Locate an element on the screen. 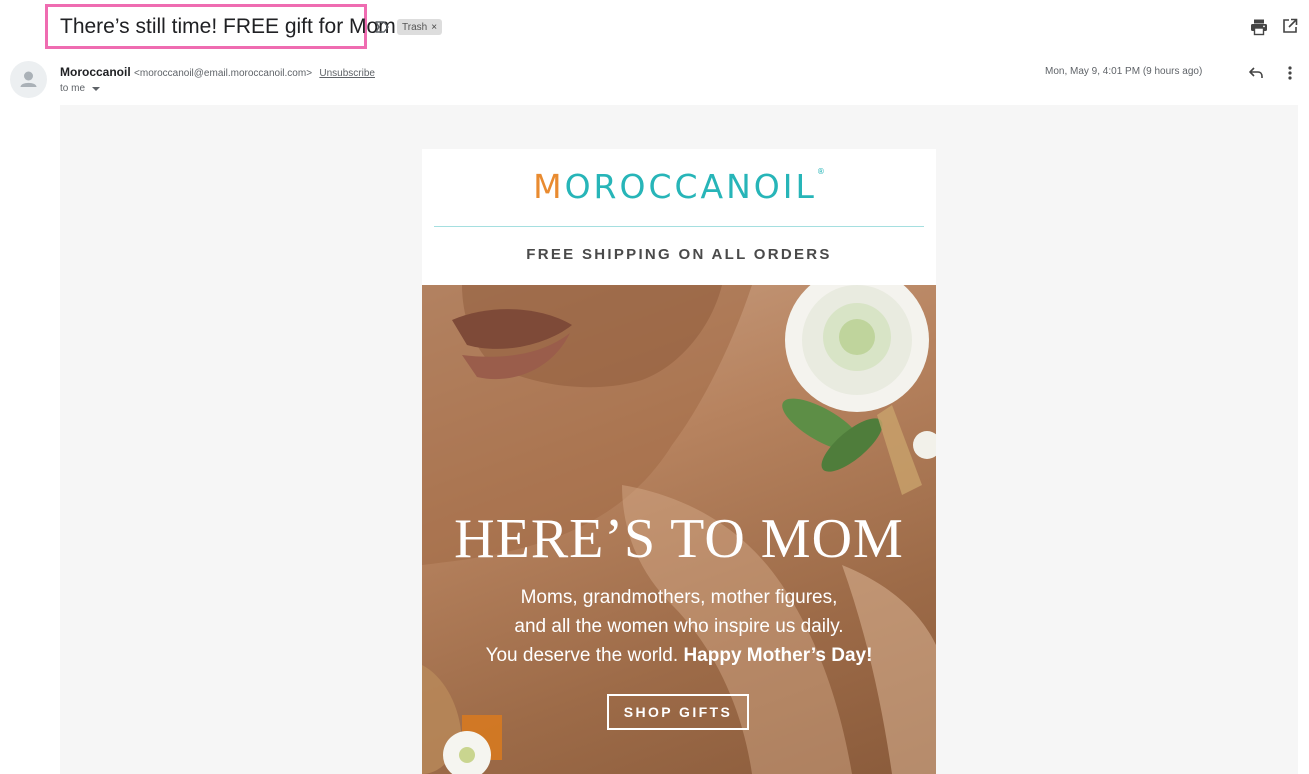  email-subject: There’s still time! FREE gift for Mom is located at coordinates (220, 26).